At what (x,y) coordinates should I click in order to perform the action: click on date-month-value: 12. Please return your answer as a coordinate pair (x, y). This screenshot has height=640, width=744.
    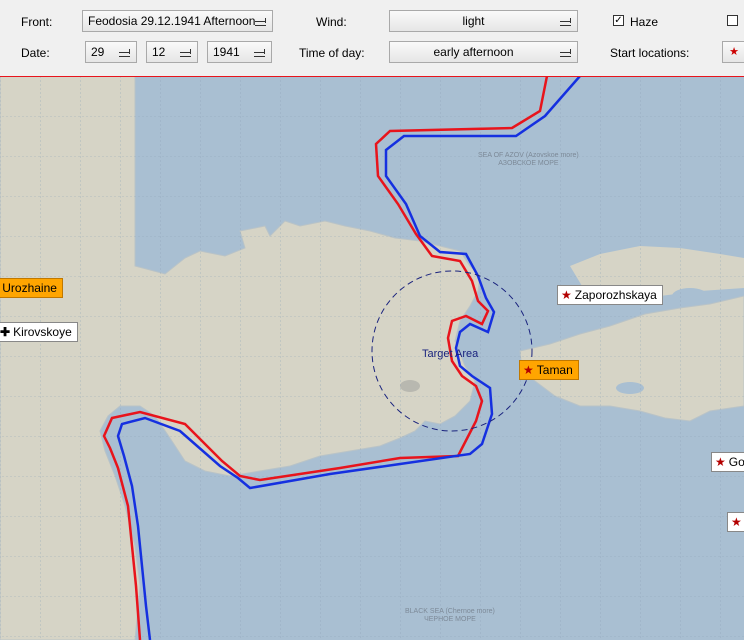
    Looking at the image, I should click on (159, 52).